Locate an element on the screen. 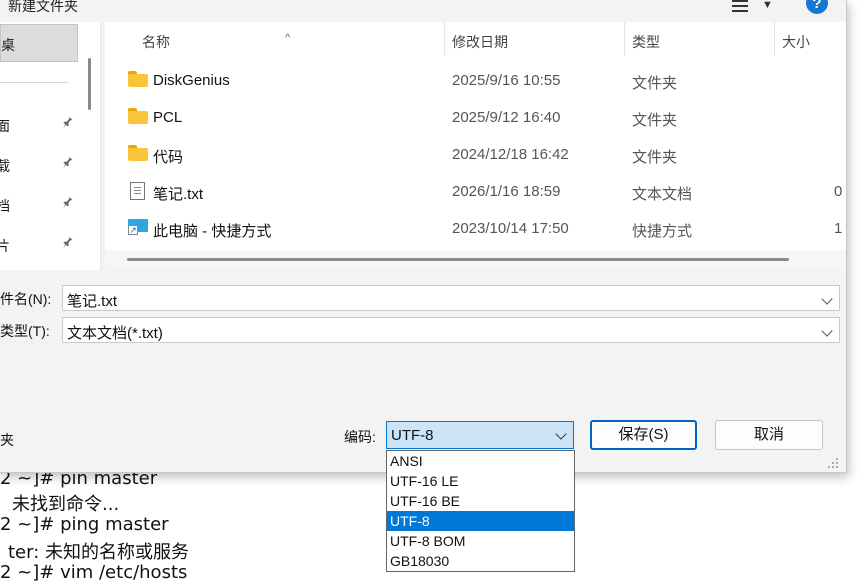 This screenshot has width=866, height=583. save-button: 保存(S) is located at coordinates (643, 435).